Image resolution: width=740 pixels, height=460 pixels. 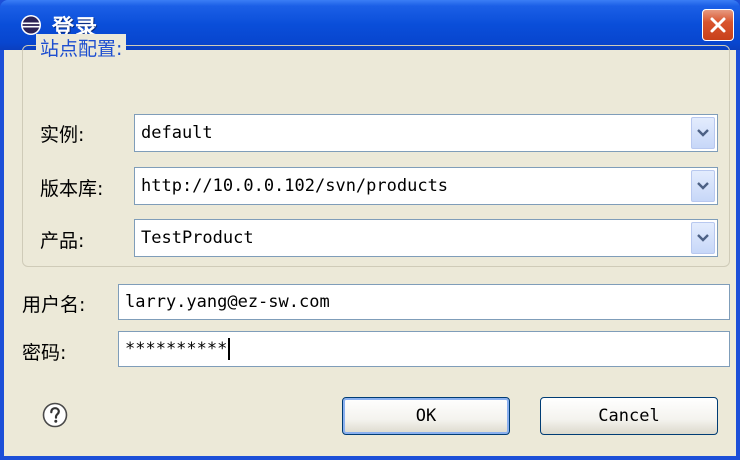 I want to click on instance-label: 实例:, so click(x=62, y=135).